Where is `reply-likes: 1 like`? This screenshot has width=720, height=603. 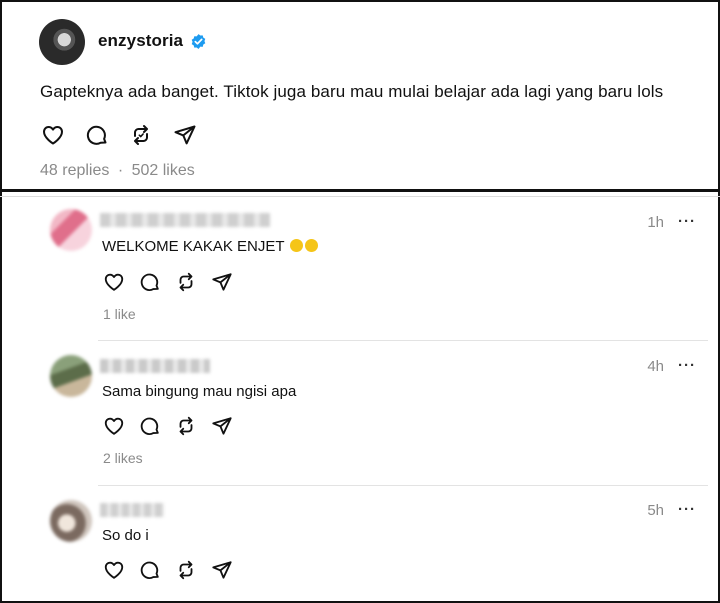 reply-likes: 1 like is located at coordinates (119, 314).